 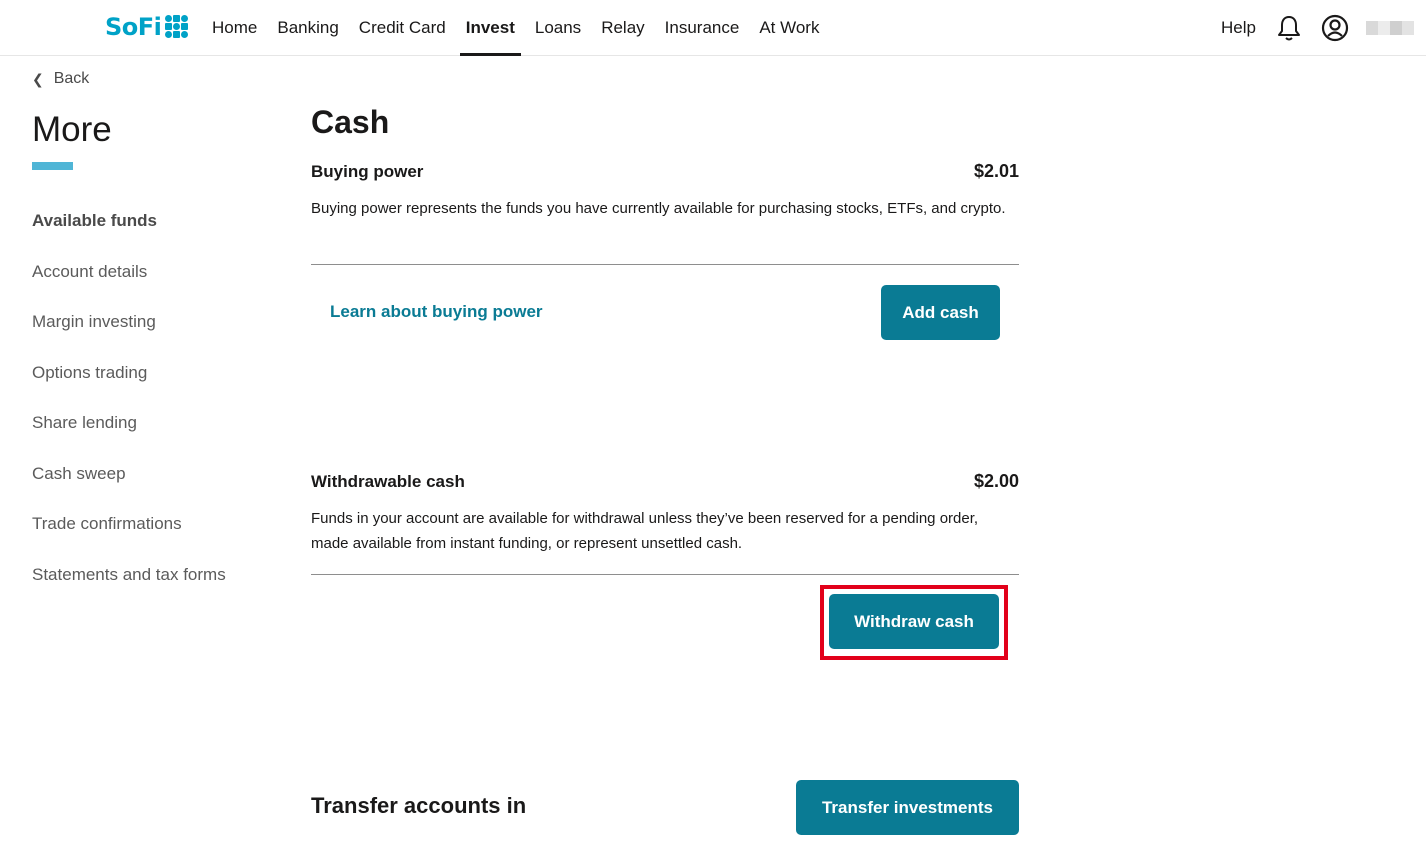 I want to click on add-cash-button: Add cash, so click(x=940, y=312).